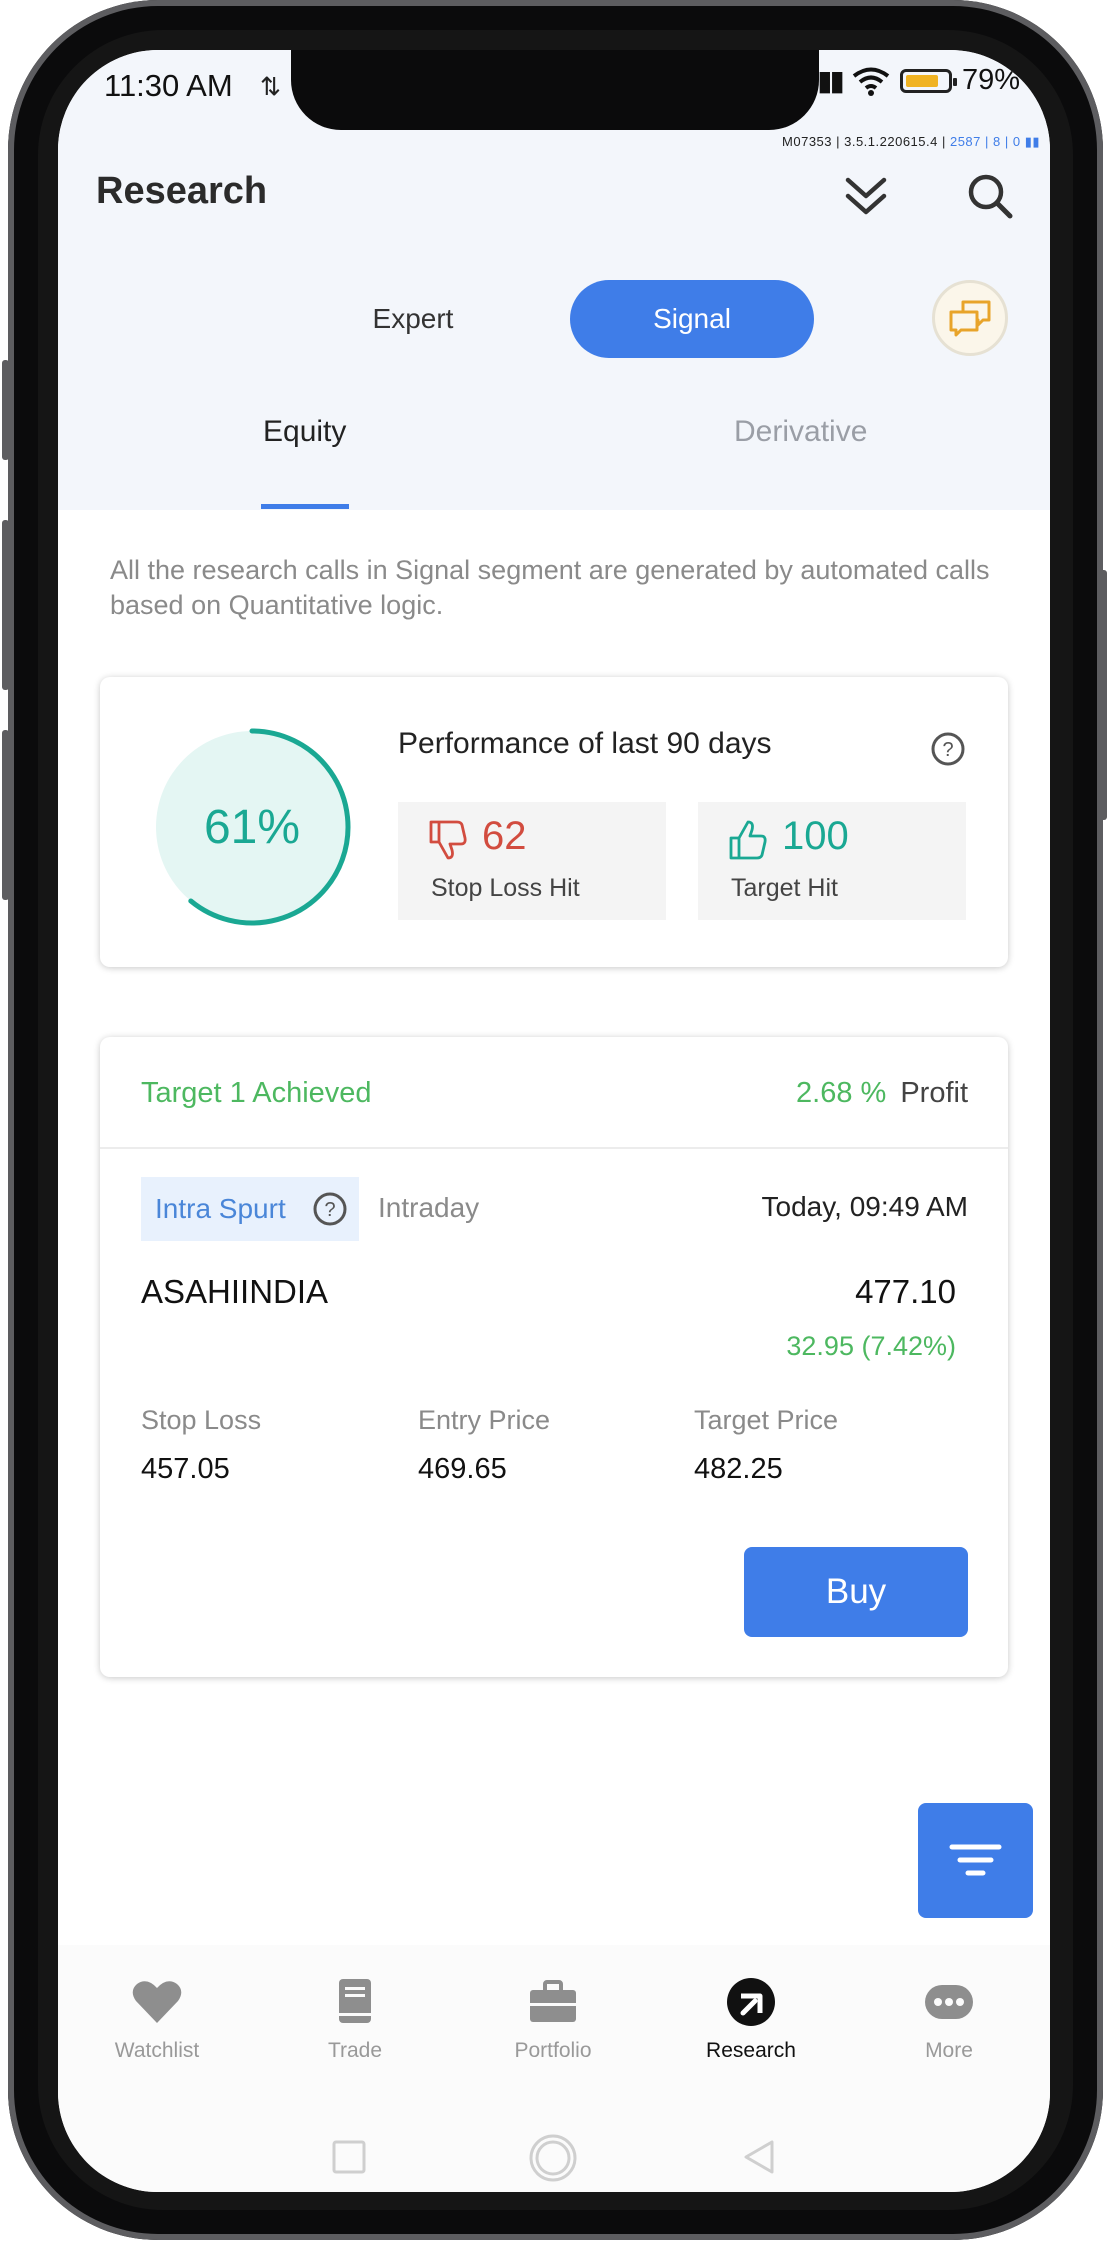  What do you see at coordinates (553, 2001) in the screenshot?
I see `briefcase-icon` at bounding box center [553, 2001].